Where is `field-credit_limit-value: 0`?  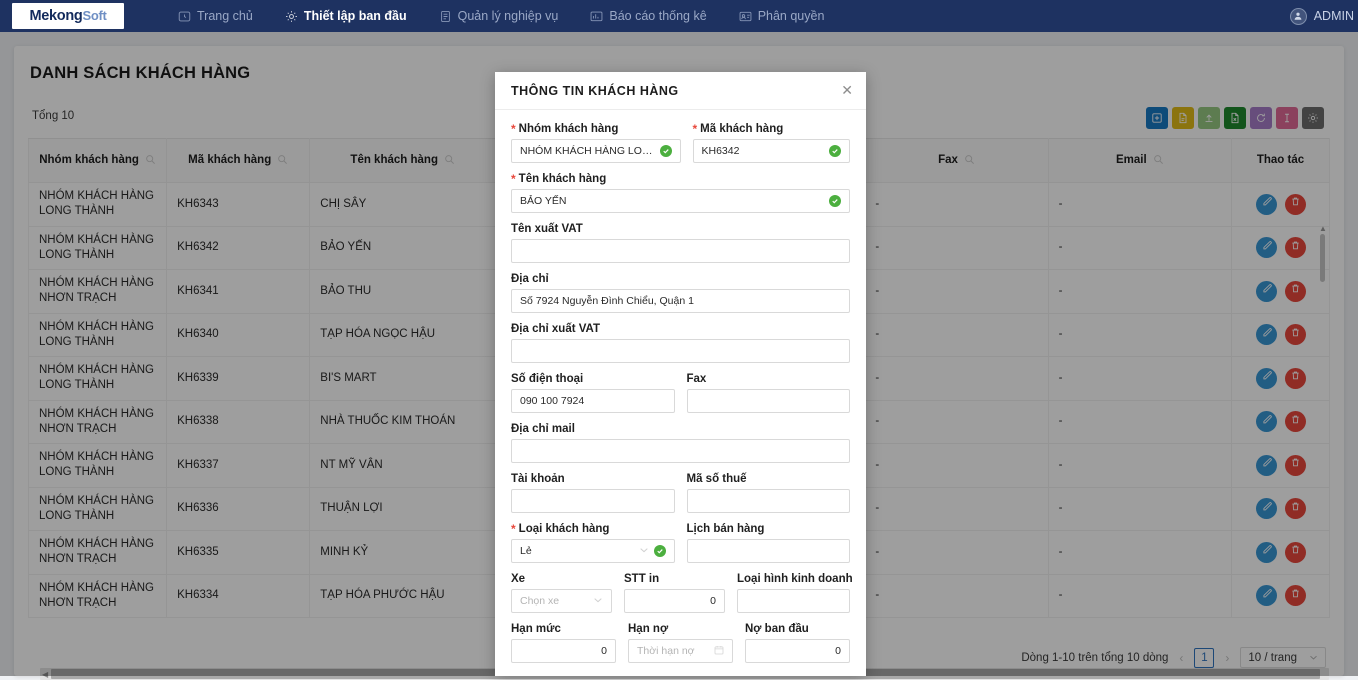
field-credit_limit-value: 0 is located at coordinates (604, 651).